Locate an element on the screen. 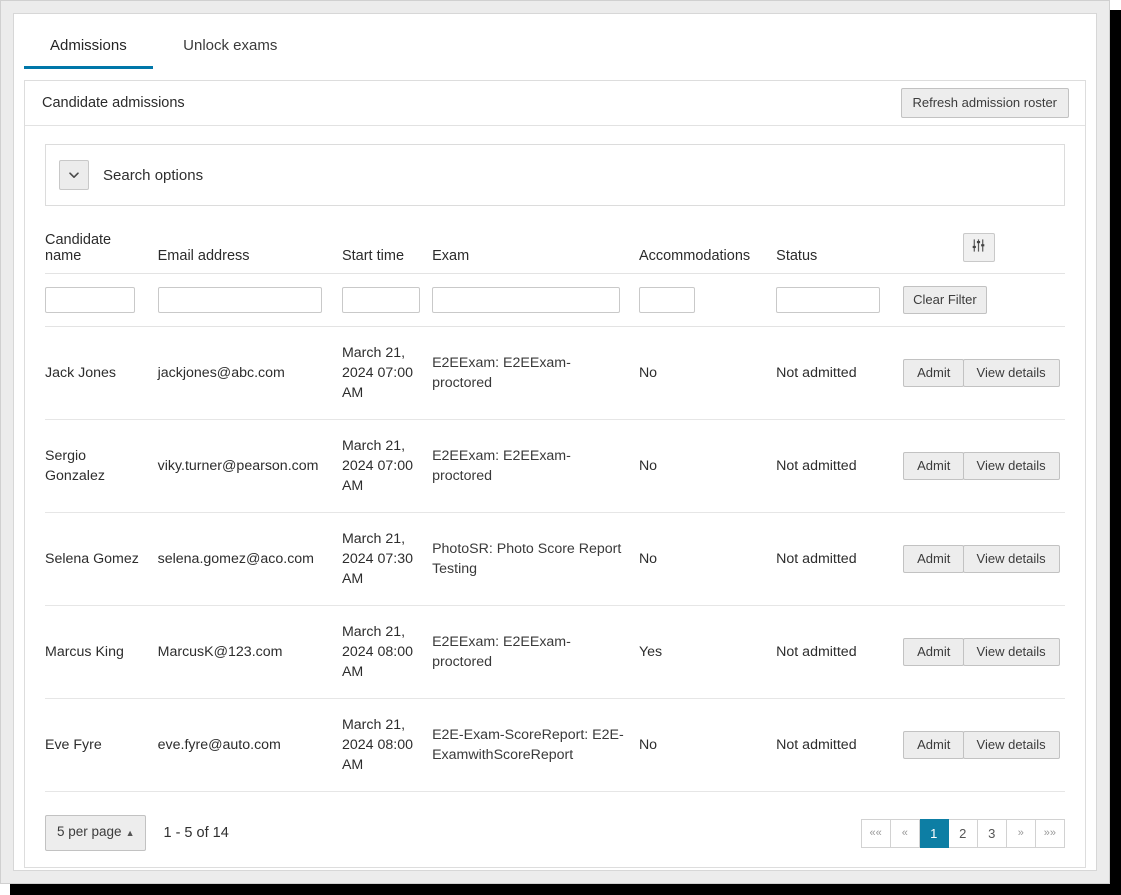 Image resolution: width=1121 pixels, height=895 pixels. cell-candidate-name: Eve Fyre is located at coordinates (101, 745).